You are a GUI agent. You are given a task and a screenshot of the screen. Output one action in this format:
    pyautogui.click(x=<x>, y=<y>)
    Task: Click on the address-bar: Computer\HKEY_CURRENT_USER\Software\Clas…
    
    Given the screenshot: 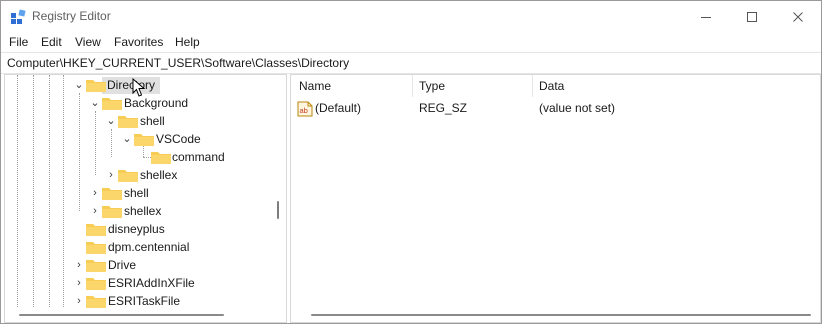 What is the action you would take?
    pyautogui.click(x=411, y=63)
    